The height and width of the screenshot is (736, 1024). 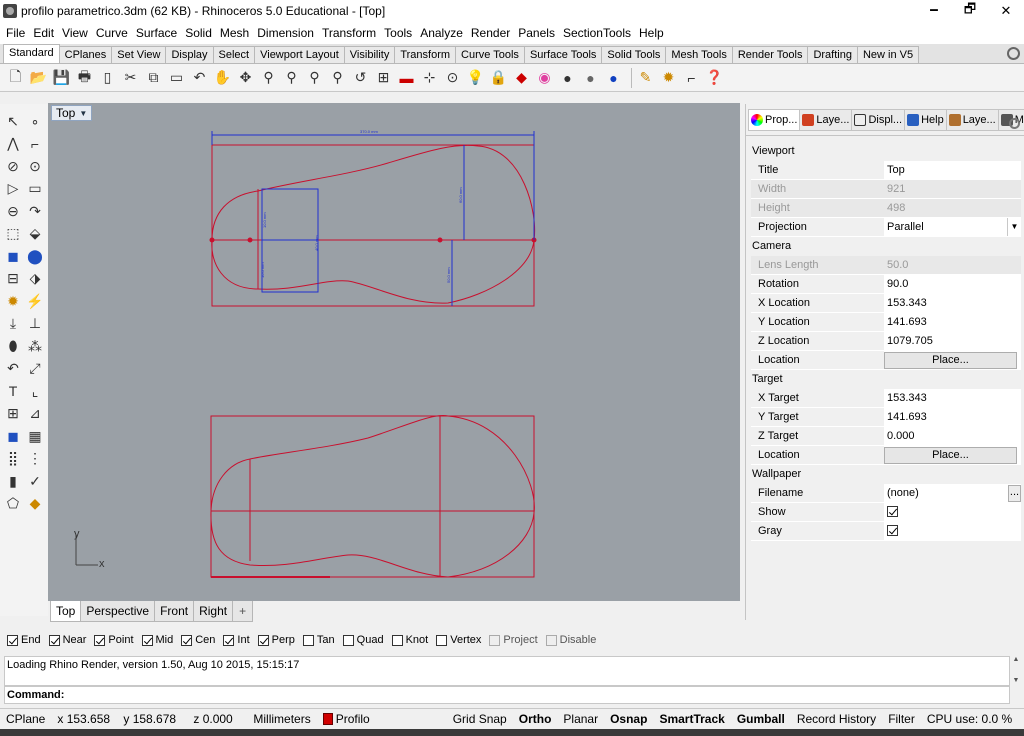 I want to click on menu-view: View, so click(x=75, y=33).